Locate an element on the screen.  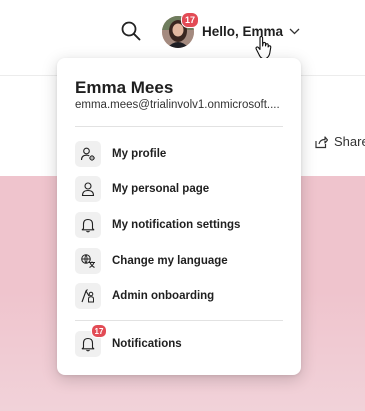
share-button: Share is located at coordinates (339, 141).